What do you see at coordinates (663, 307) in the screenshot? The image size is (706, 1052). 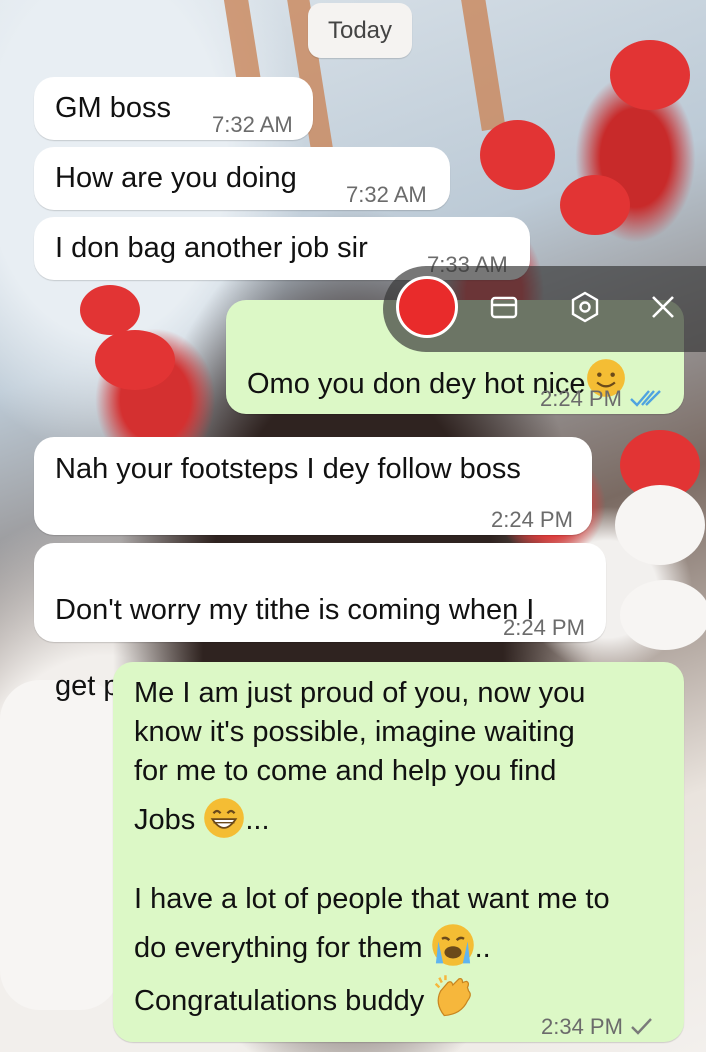 I see `close-icon` at bounding box center [663, 307].